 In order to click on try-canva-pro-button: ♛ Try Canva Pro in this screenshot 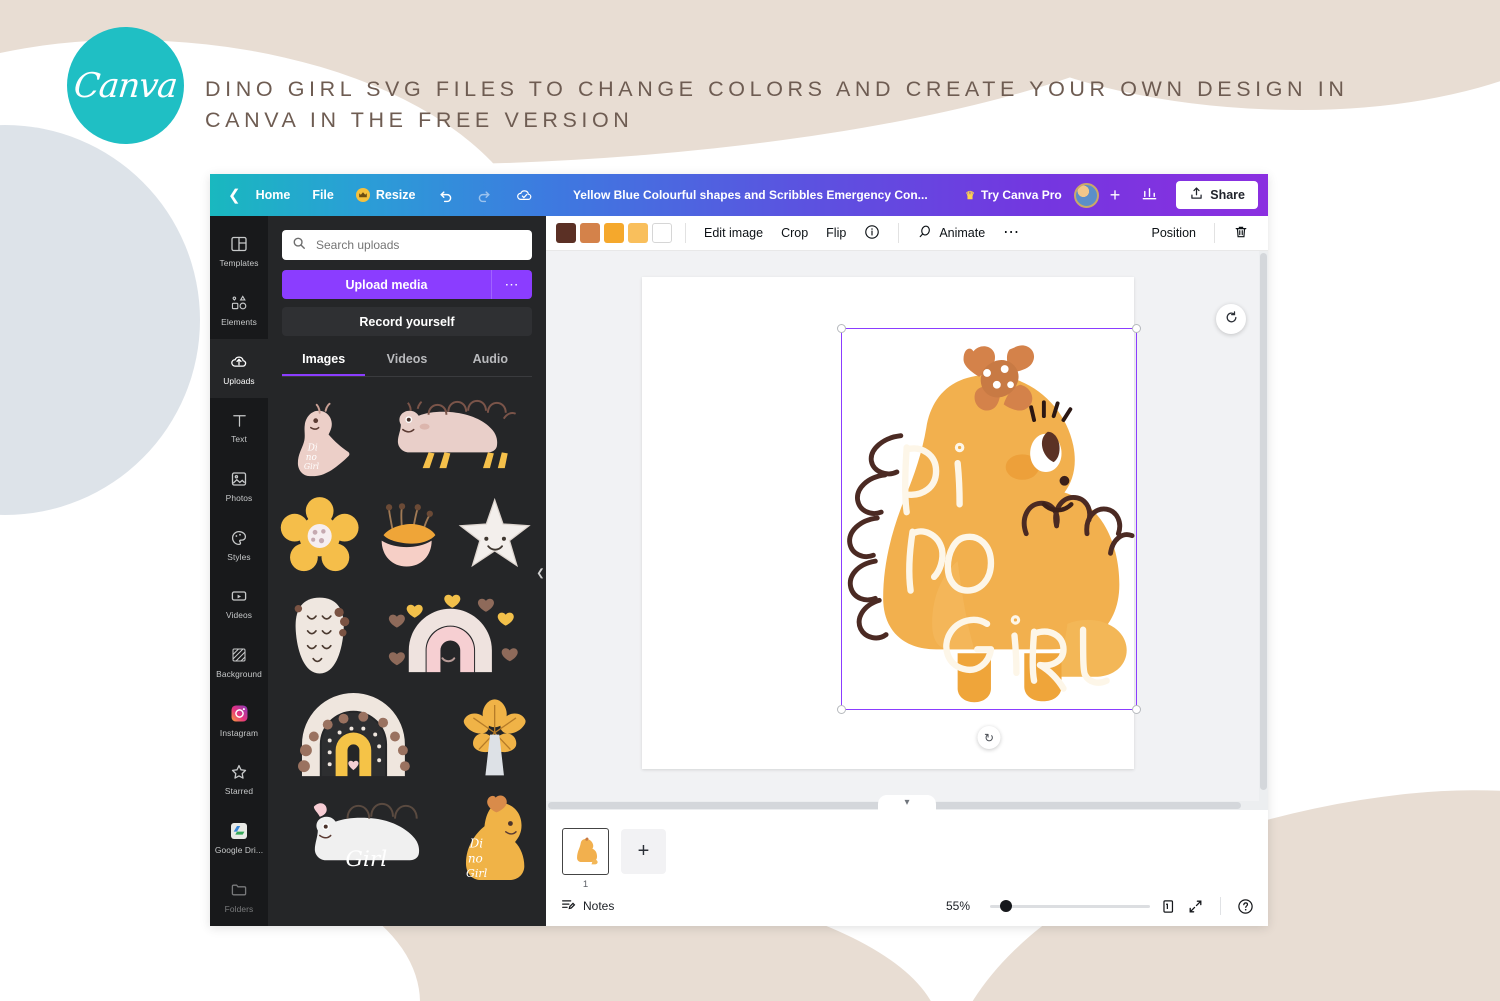, I will do `click(1013, 195)`.